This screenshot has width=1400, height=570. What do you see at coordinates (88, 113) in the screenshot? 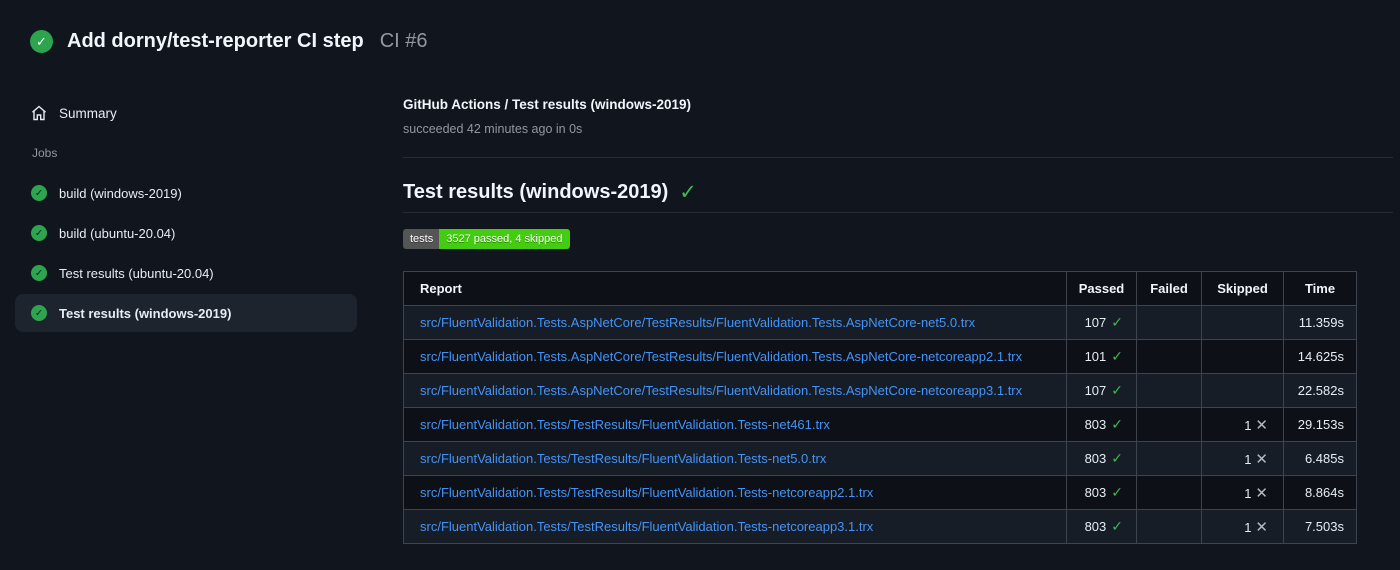
I see `summary-label: Summary` at bounding box center [88, 113].